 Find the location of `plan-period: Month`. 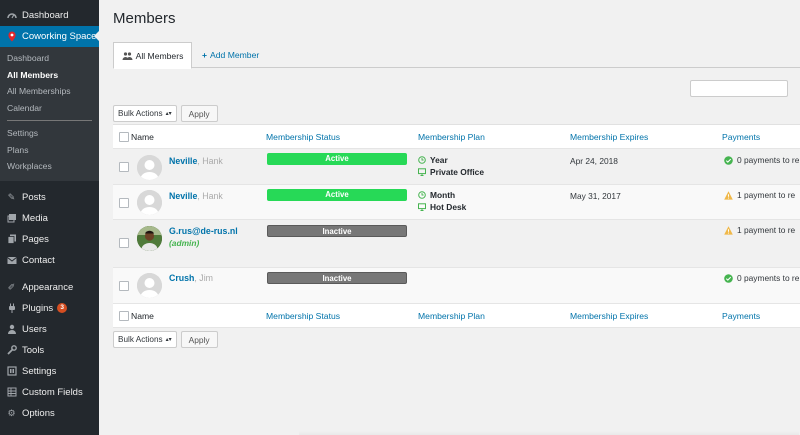

plan-period: Month is located at coordinates (436, 195).